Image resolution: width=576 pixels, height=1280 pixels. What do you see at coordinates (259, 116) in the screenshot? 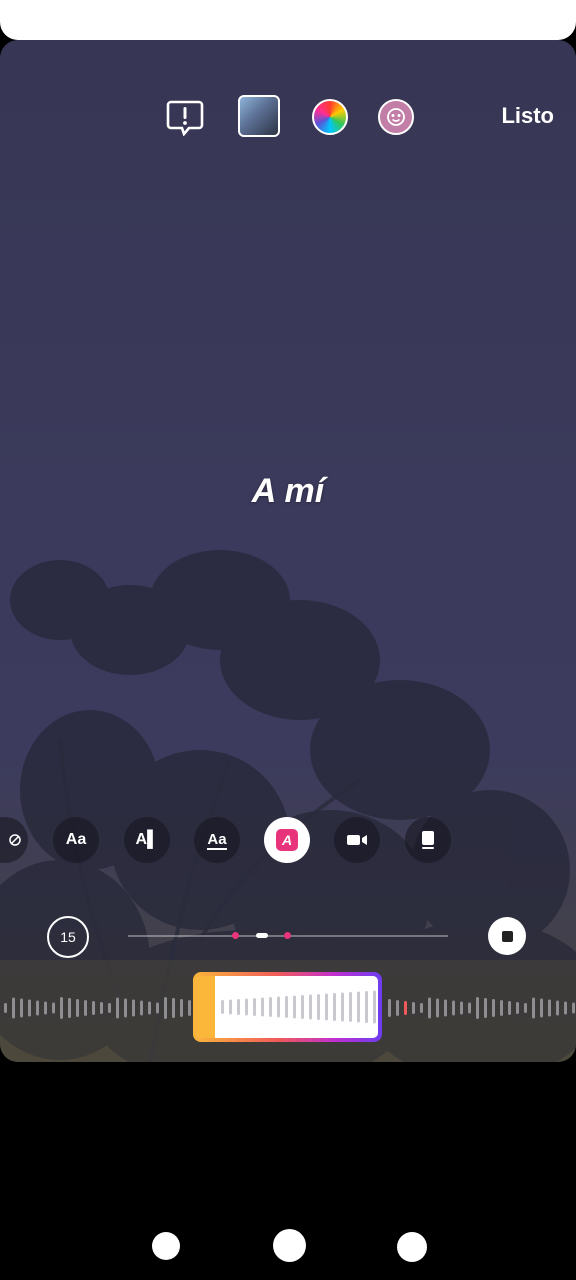
I see `media-thumbnail-button` at bounding box center [259, 116].